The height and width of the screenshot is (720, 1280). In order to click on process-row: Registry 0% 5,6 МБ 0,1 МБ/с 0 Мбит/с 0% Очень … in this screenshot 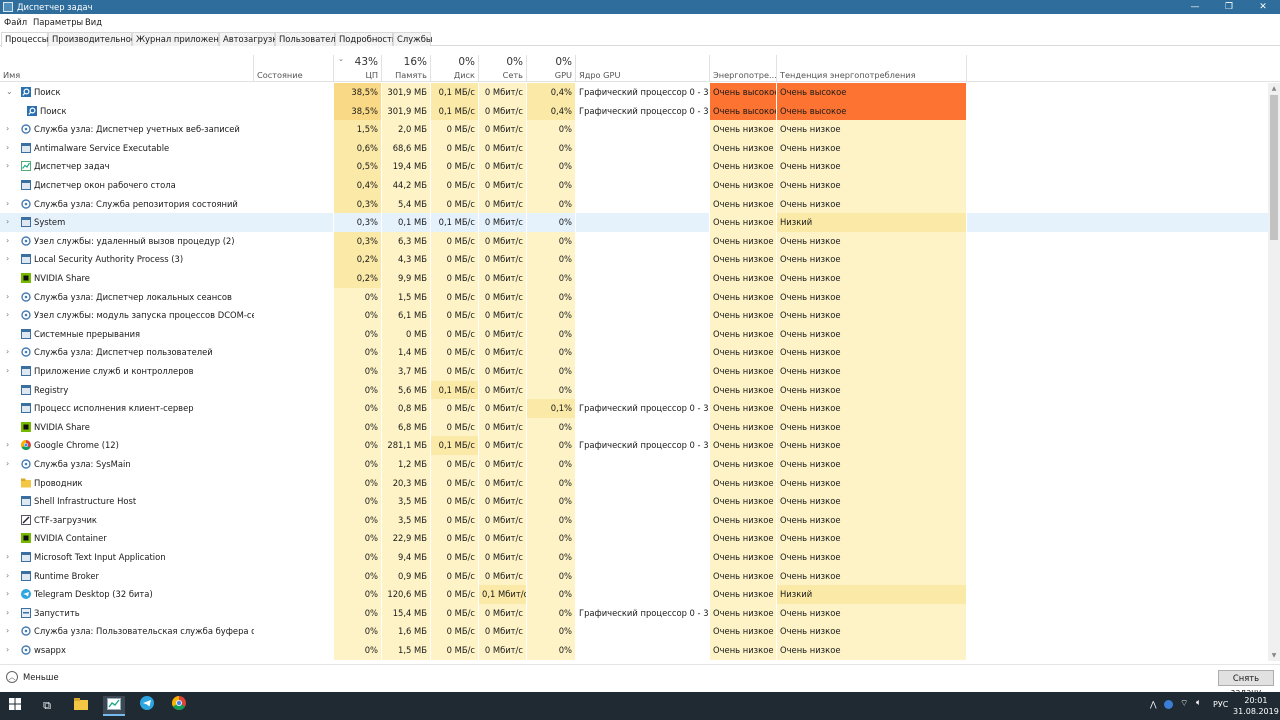, I will do `click(634, 390)`.